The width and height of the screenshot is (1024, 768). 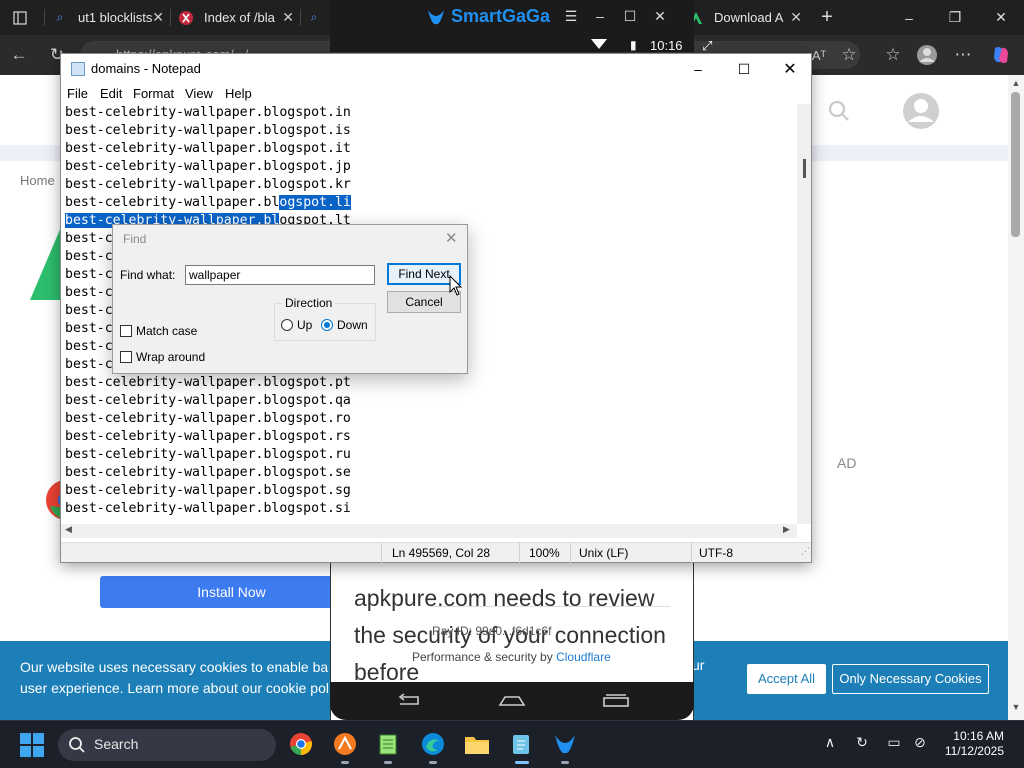 What do you see at coordinates (433, 744) in the screenshot?
I see `edge-icon` at bounding box center [433, 744].